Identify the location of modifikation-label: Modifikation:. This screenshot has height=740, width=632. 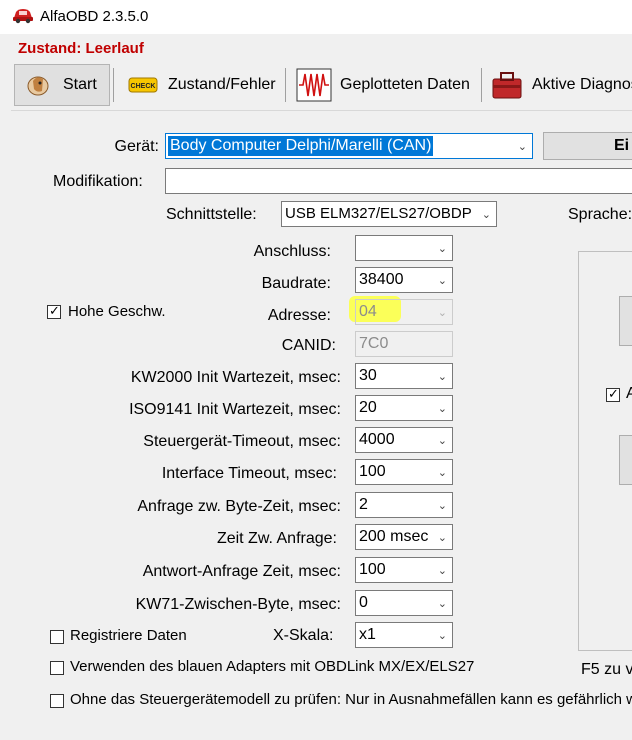
(98, 181).